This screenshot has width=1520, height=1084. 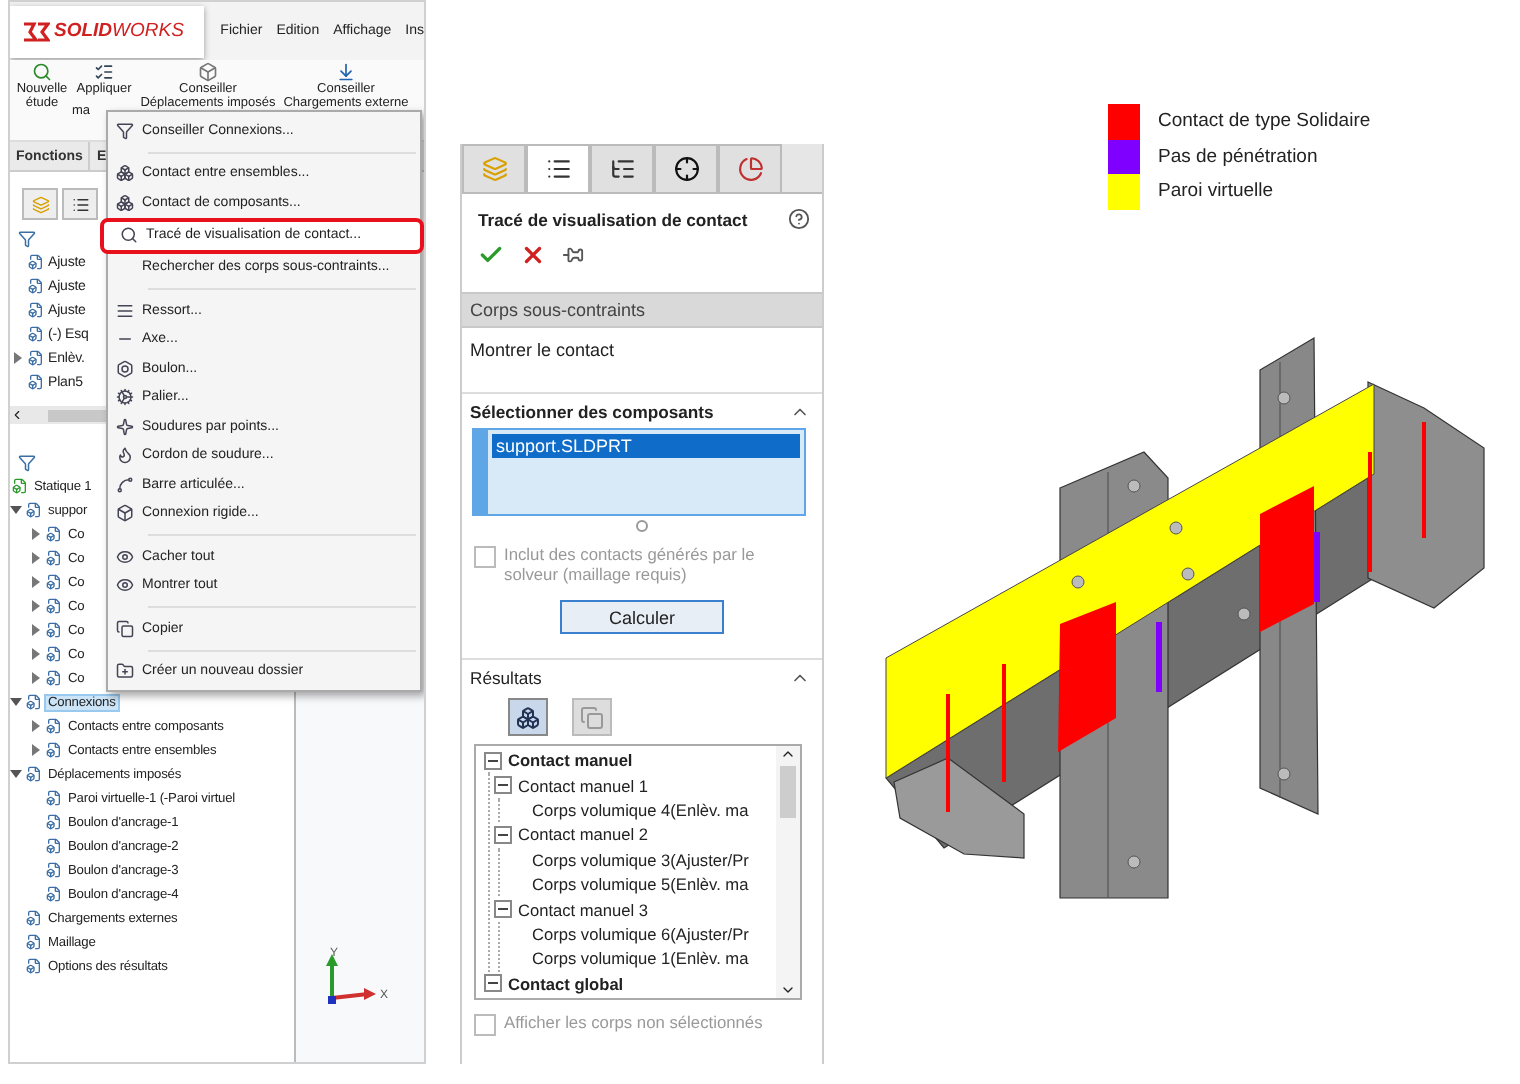 What do you see at coordinates (583, 909) in the screenshot?
I see `tree-item: Contact manuel 3` at bounding box center [583, 909].